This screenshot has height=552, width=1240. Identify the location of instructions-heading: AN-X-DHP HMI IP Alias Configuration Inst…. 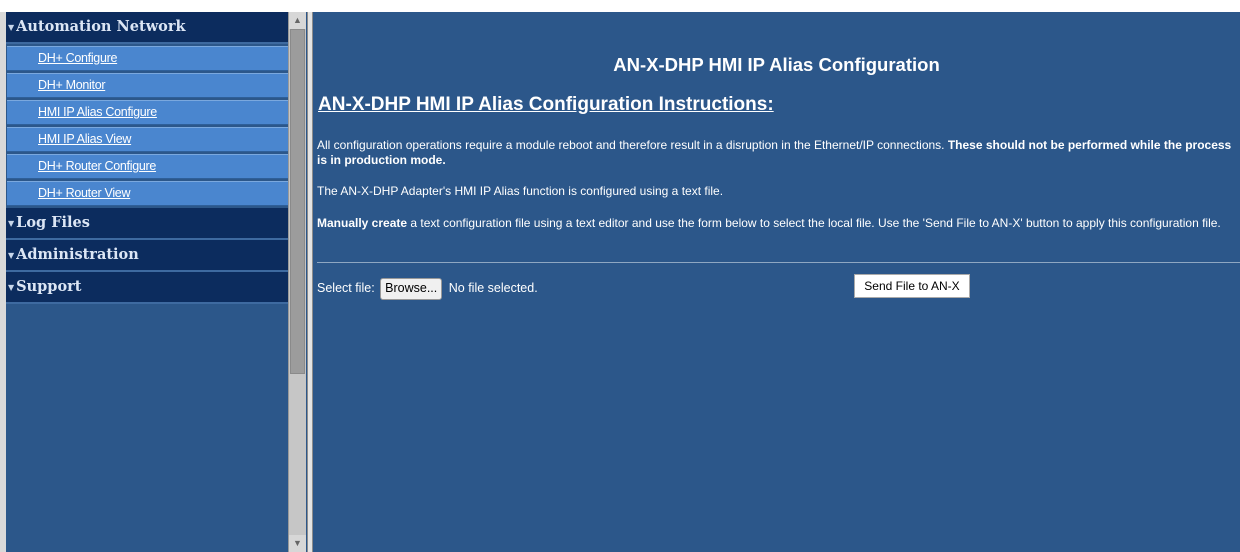
(546, 104).